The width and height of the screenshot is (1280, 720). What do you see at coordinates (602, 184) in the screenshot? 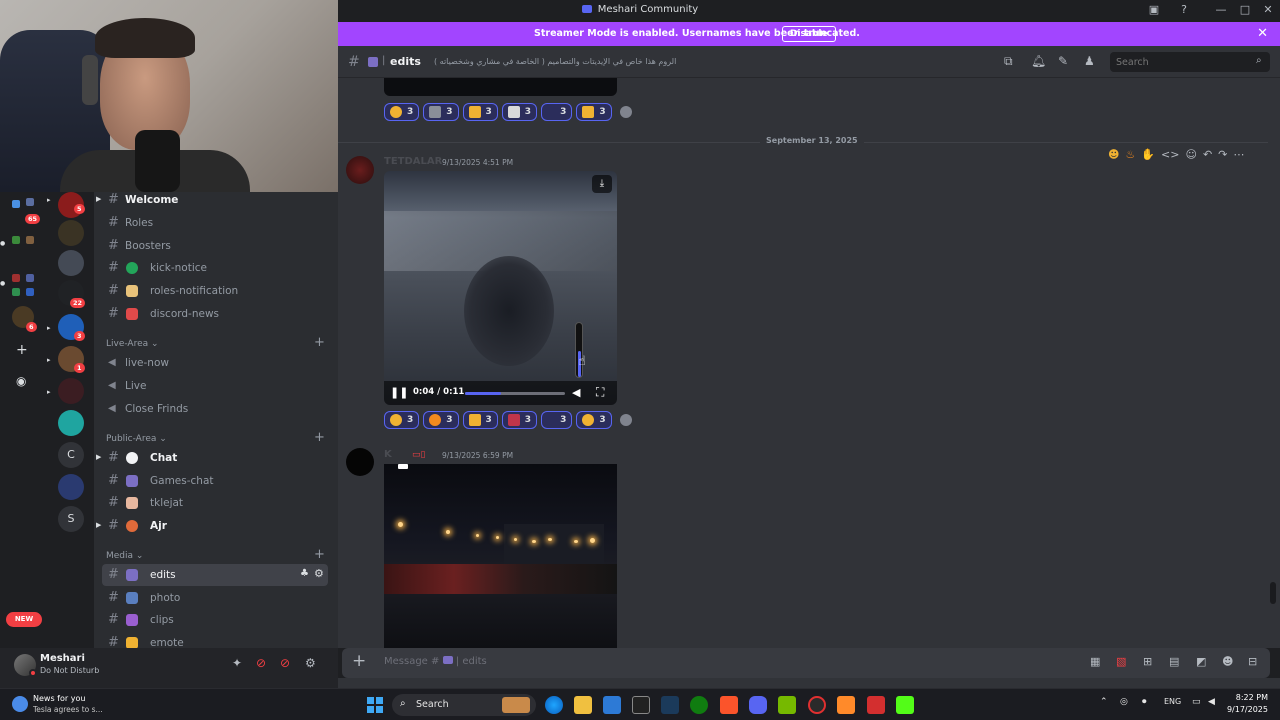
I see `download-icon: ⤓` at bounding box center [602, 184].